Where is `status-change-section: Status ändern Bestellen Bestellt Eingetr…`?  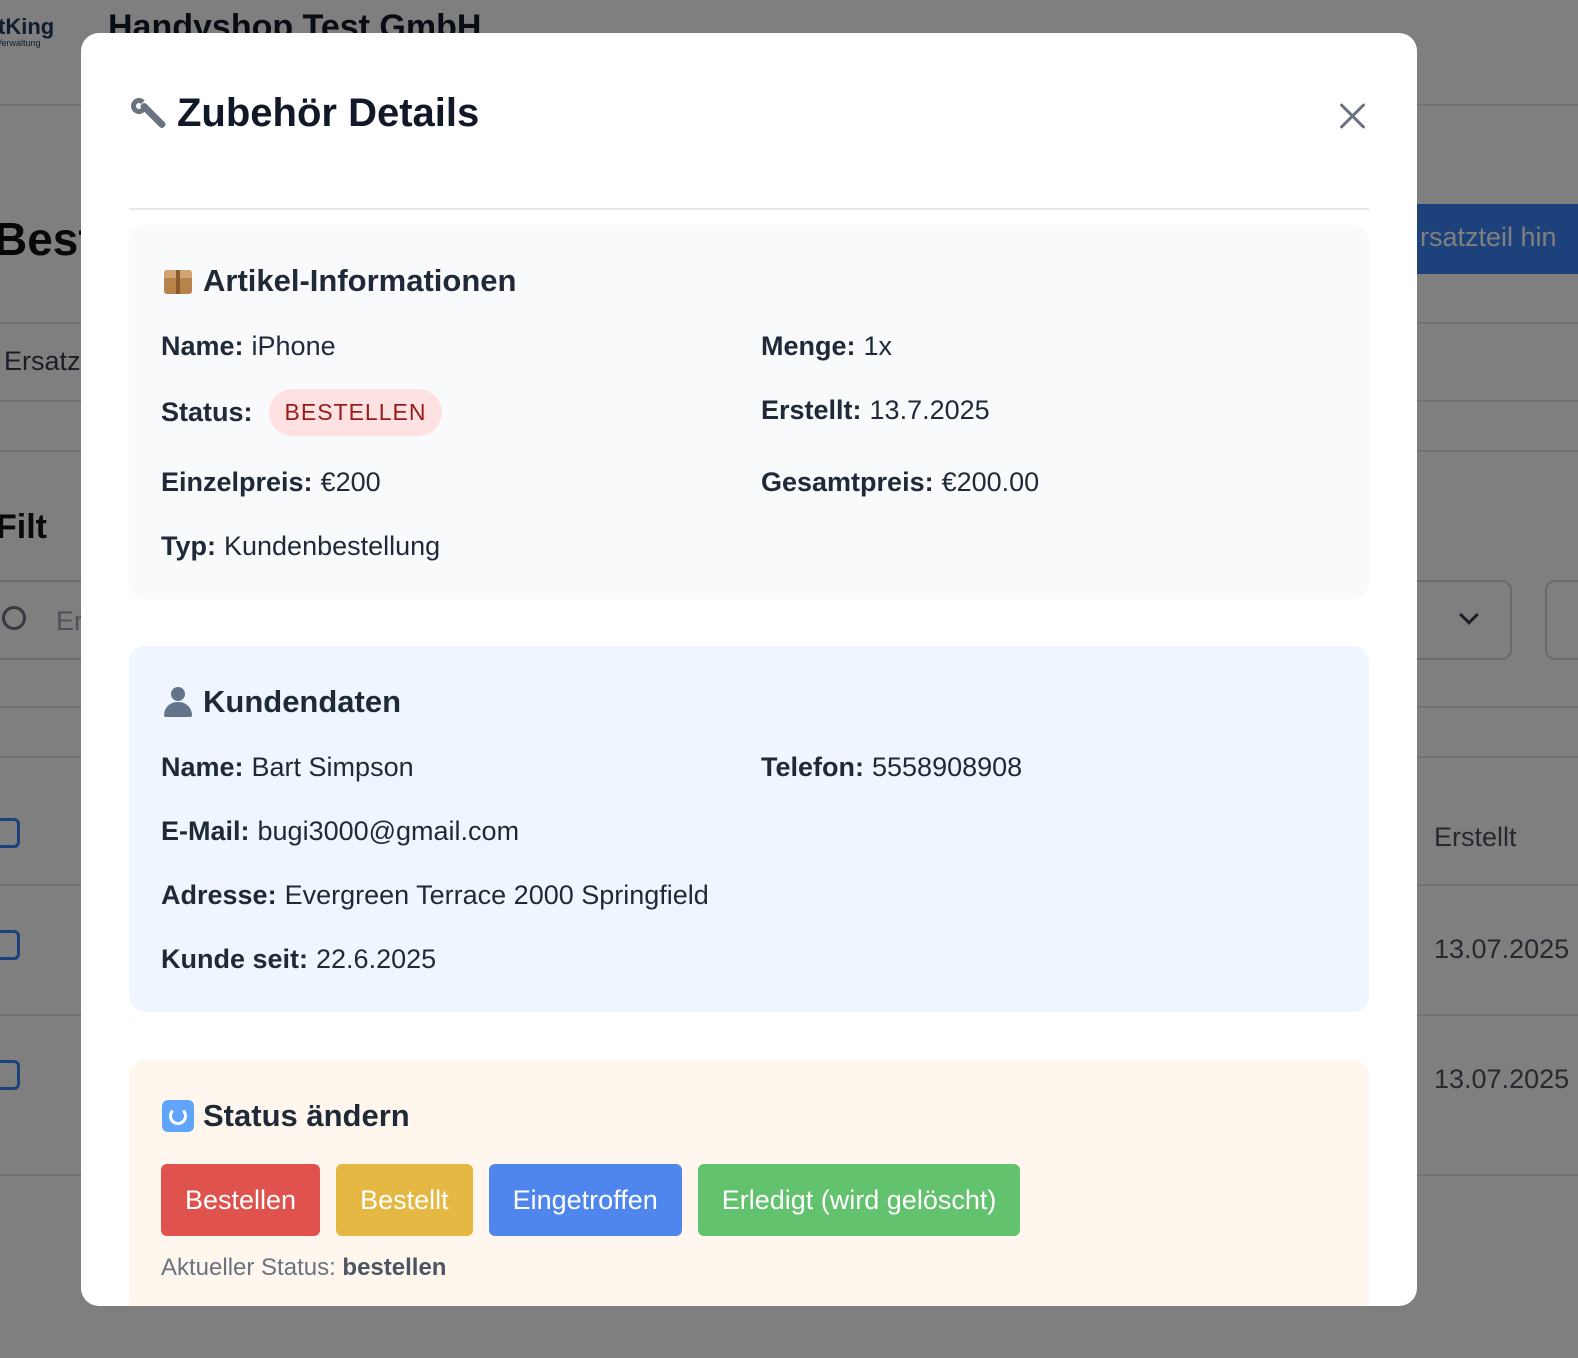 status-change-section: Status ändern Bestellen Bestellt Eingetr… is located at coordinates (749, 1183).